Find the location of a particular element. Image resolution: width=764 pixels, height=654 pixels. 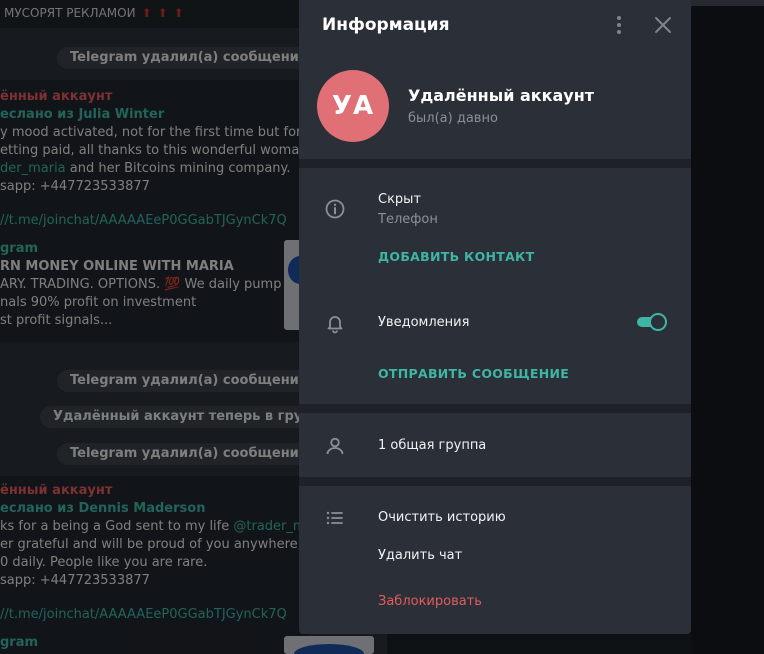

phone-label: Телефон is located at coordinates (408, 219).